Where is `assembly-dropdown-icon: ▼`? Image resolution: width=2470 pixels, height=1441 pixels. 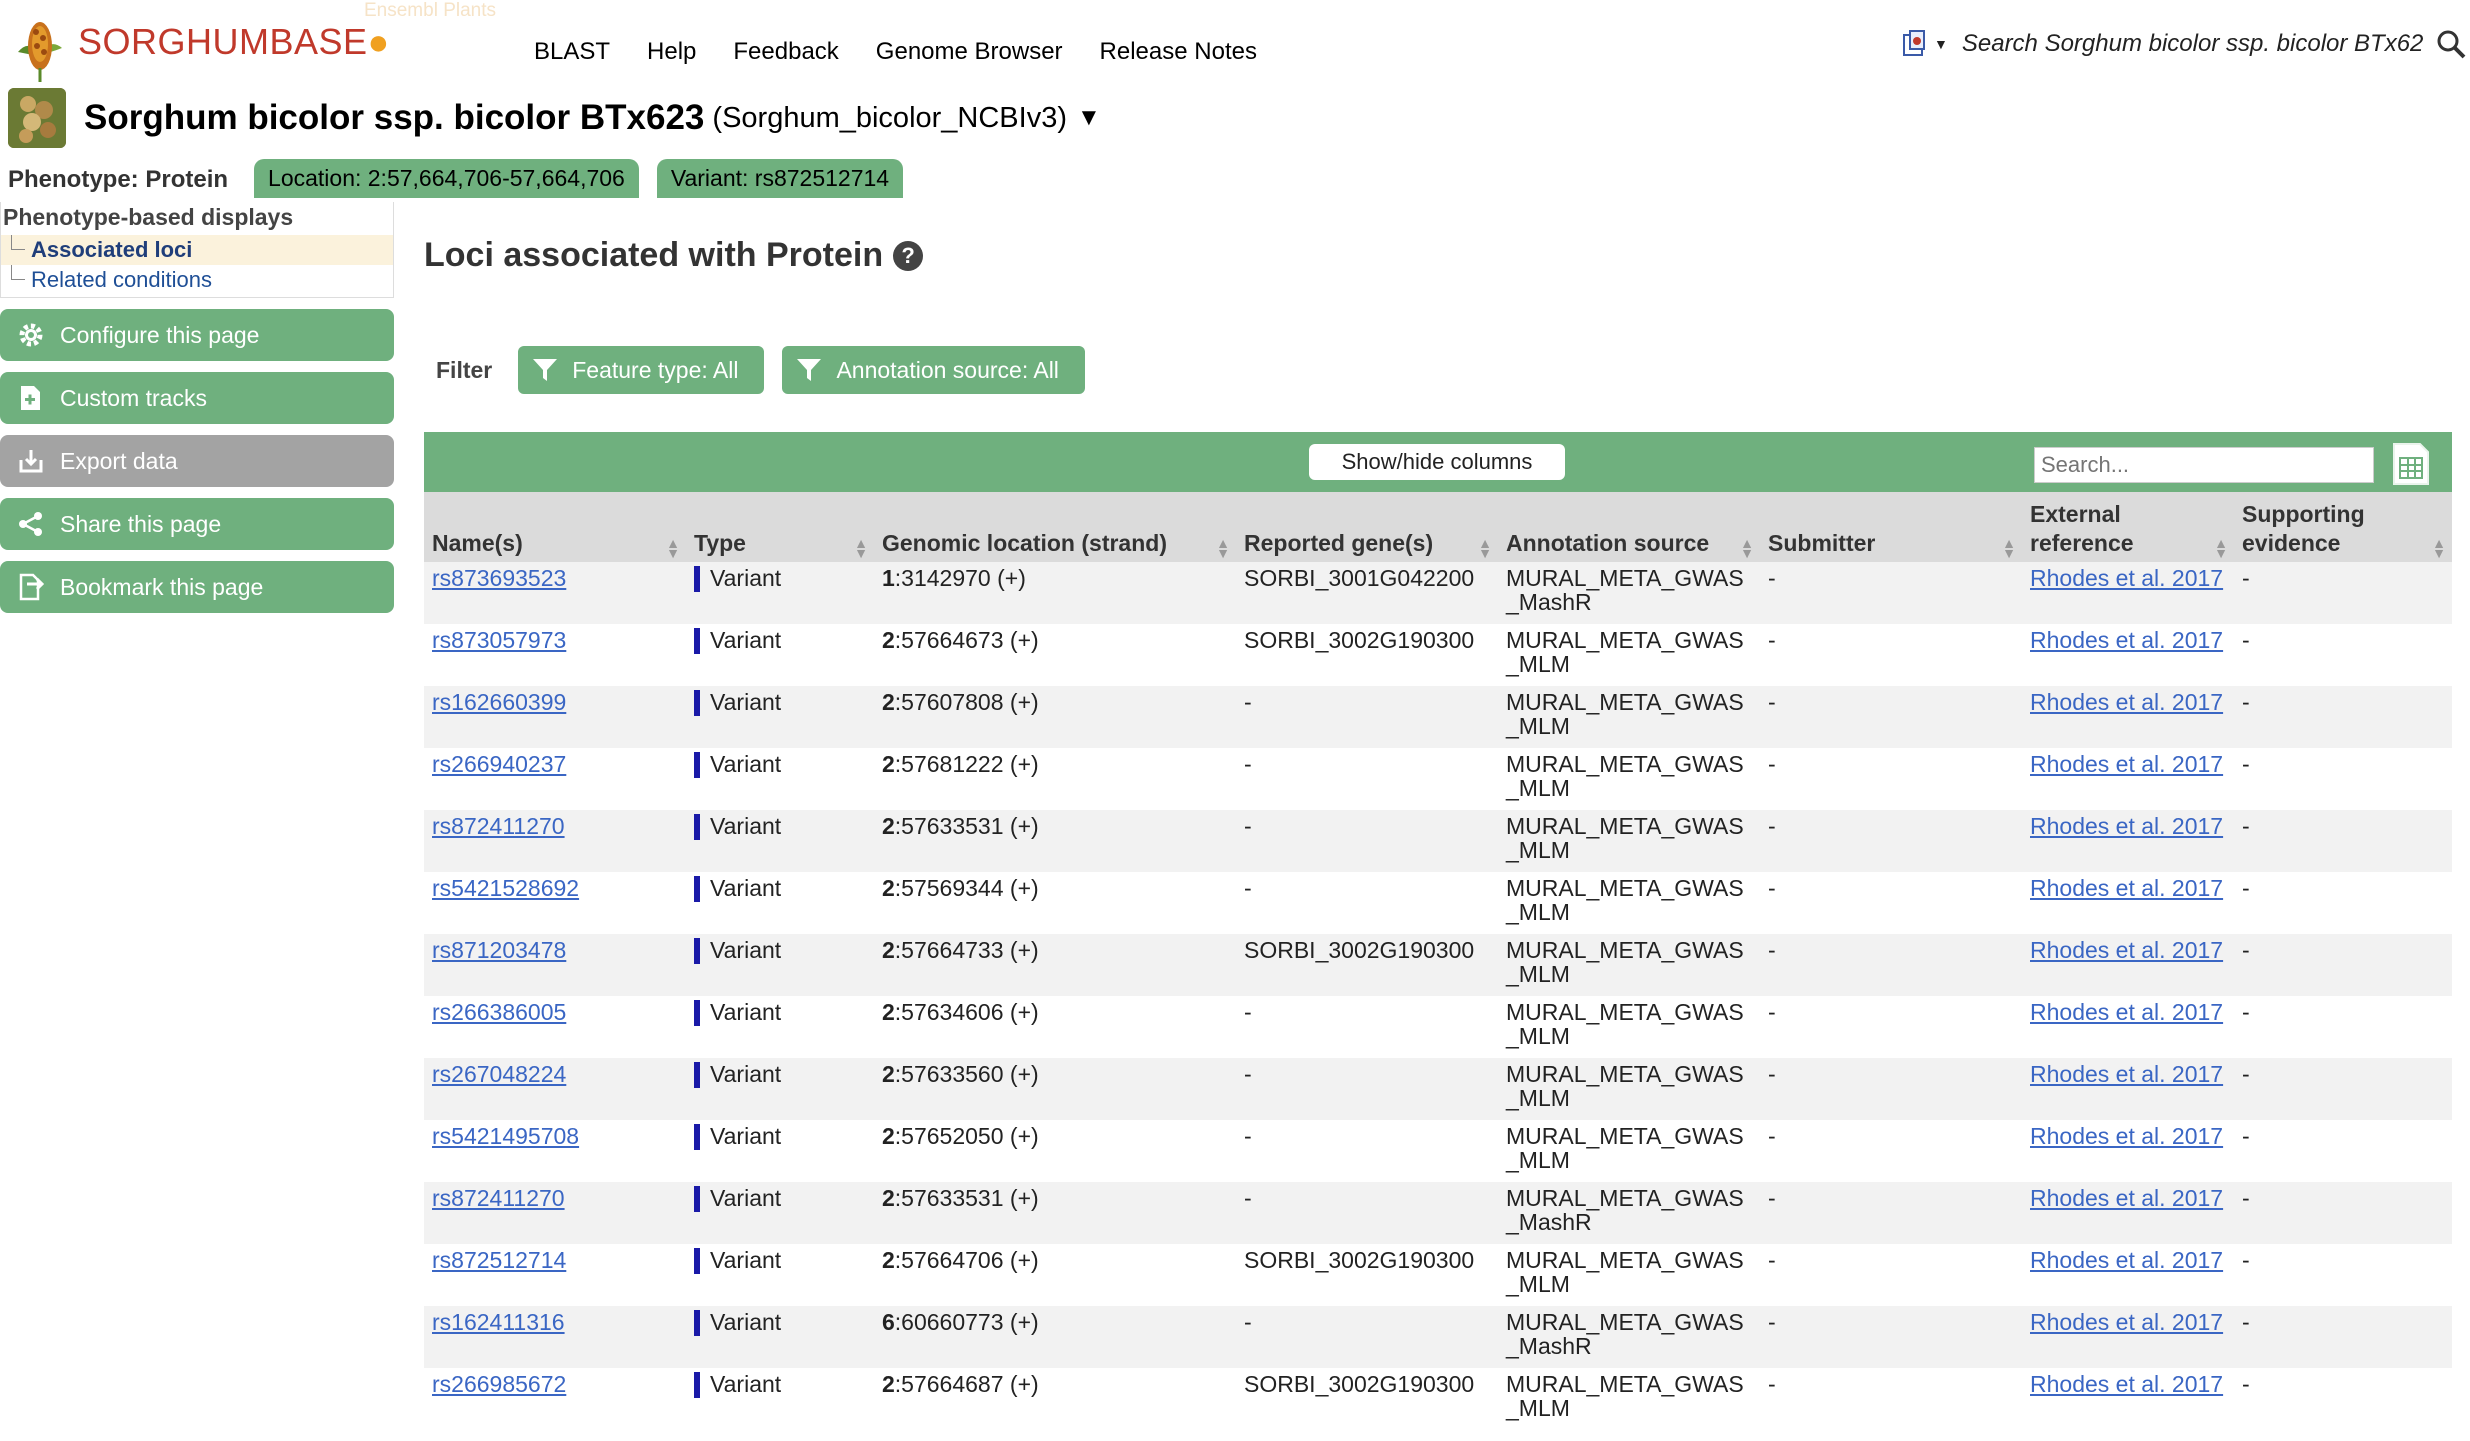
assembly-dropdown-icon: ▼ is located at coordinates (1089, 118).